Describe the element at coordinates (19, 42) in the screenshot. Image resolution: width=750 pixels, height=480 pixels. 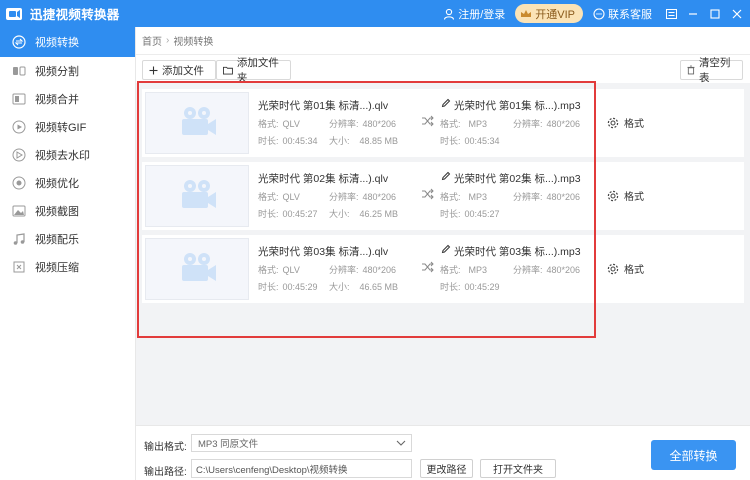
I see `convert-icon` at that location.